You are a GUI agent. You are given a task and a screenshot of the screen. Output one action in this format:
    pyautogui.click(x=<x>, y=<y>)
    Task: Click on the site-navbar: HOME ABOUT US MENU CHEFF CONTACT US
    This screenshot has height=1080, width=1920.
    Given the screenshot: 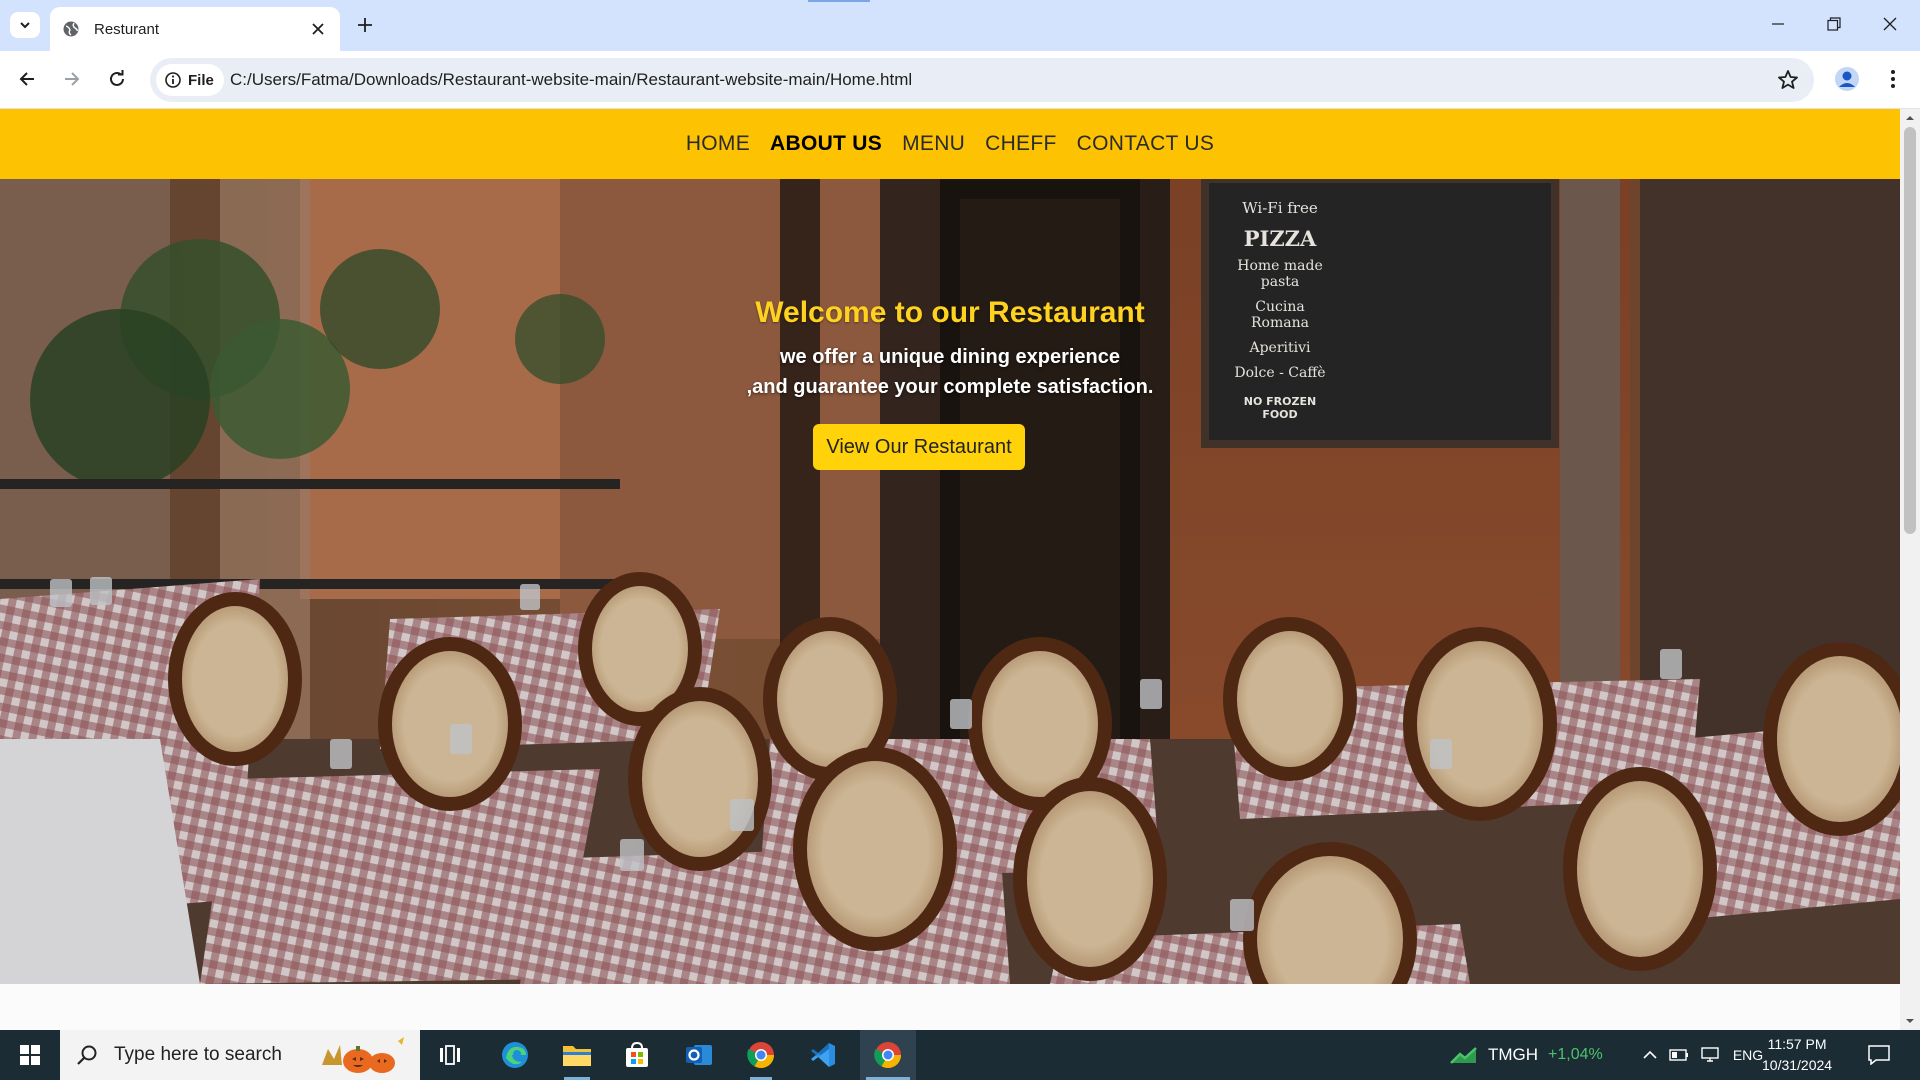 What is the action you would take?
    pyautogui.click(x=950, y=144)
    